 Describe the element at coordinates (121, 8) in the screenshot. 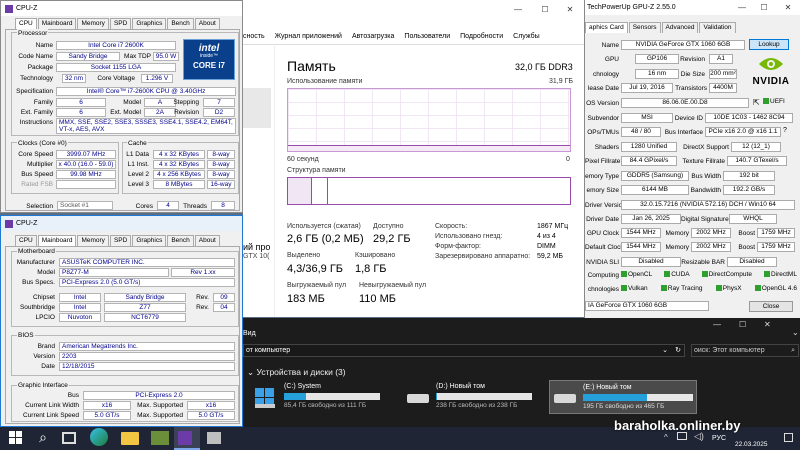

I see `cpuz-titlebar: CPU-Z` at that location.